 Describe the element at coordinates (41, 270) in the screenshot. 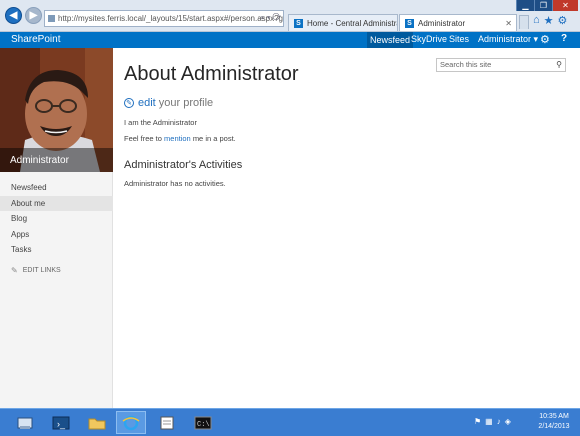

I see `edit-links-label: EDIT LINKS` at that location.